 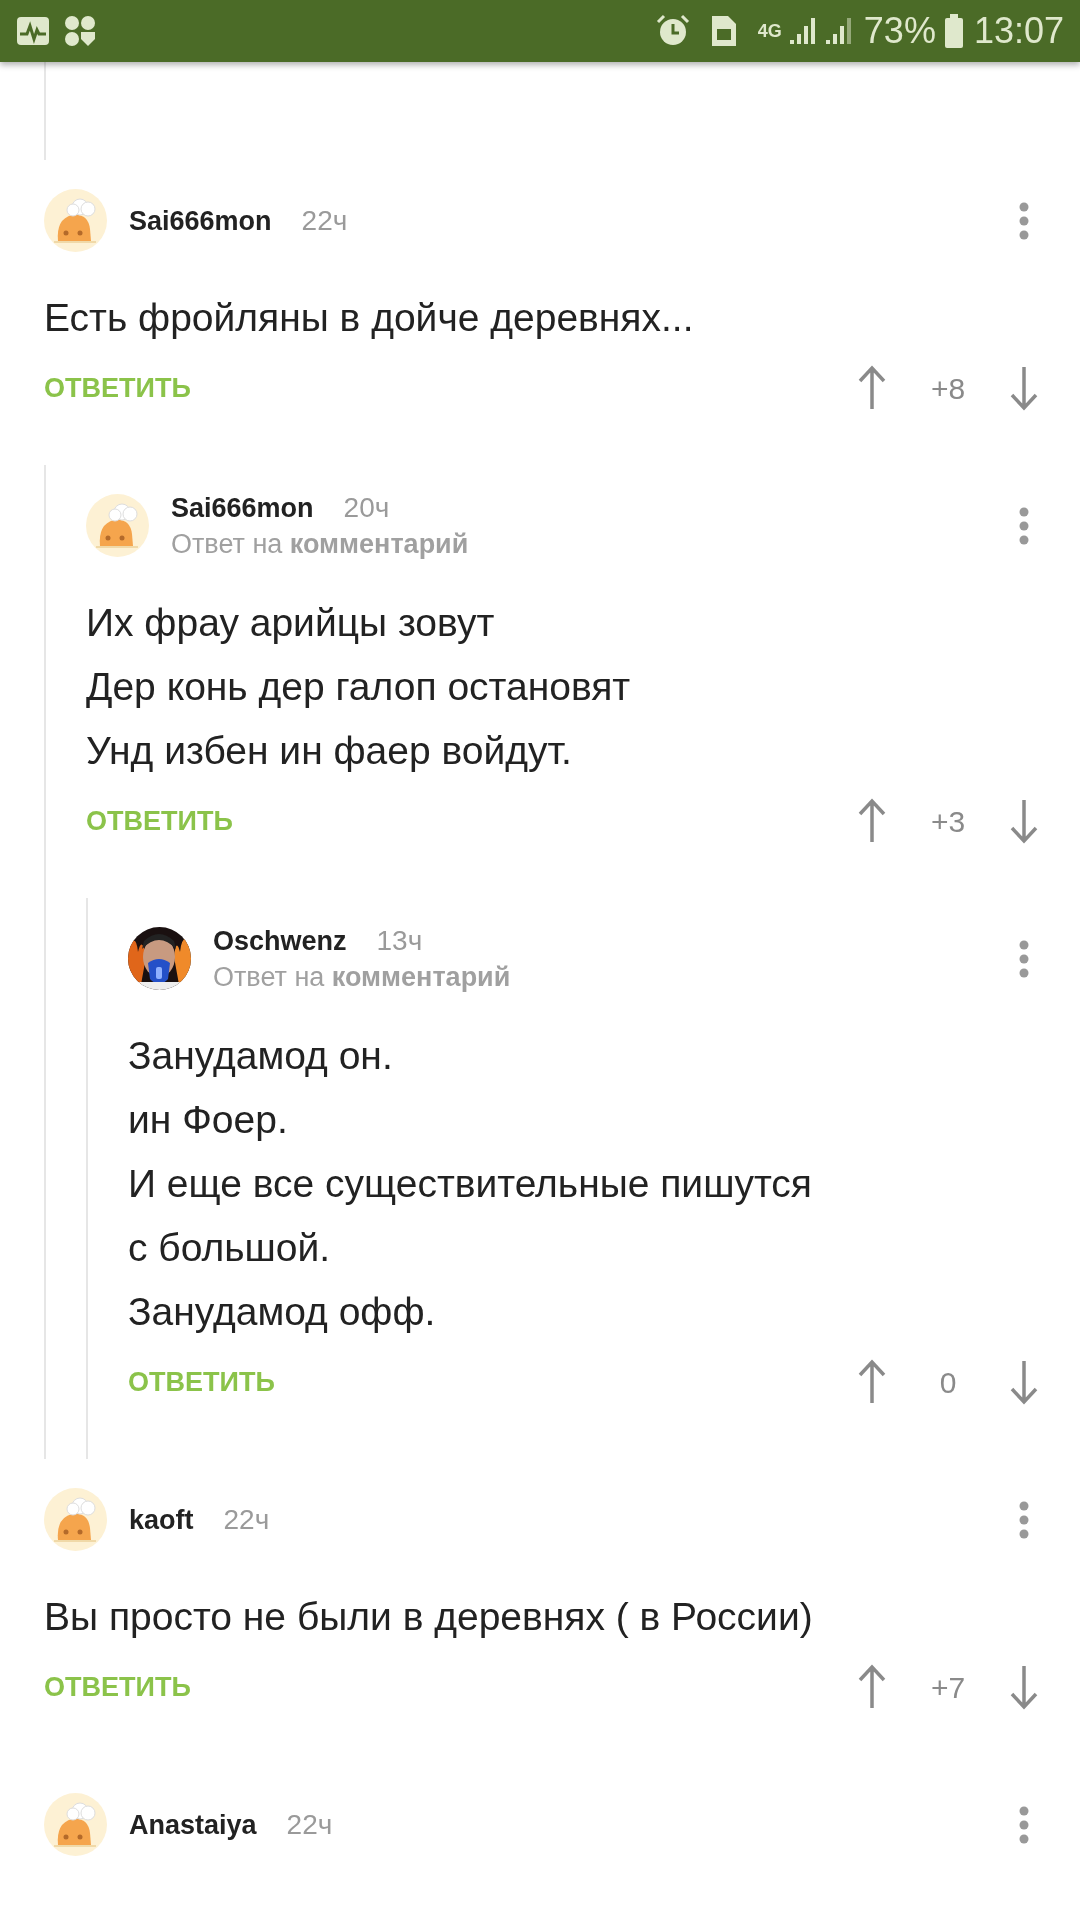 What do you see at coordinates (33, 31) in the screenshot?
I see `activity-icon` at bounding box center [33, 31].